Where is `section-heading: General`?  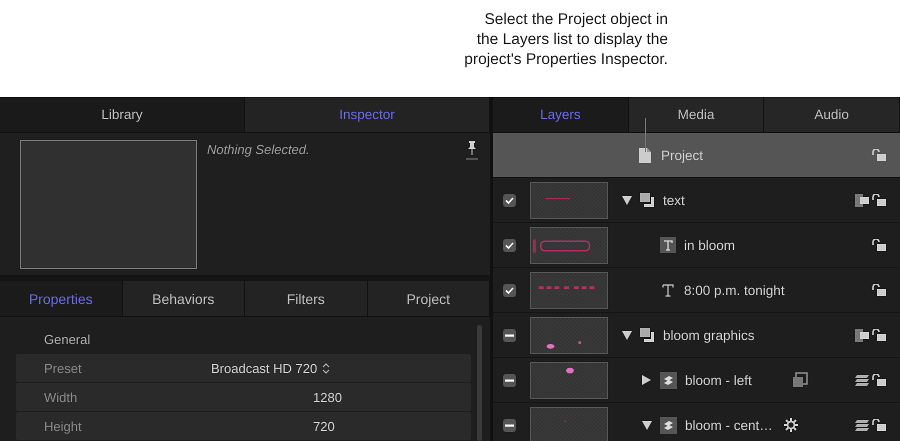 section-heading: General is located at coordinates (67, 339).